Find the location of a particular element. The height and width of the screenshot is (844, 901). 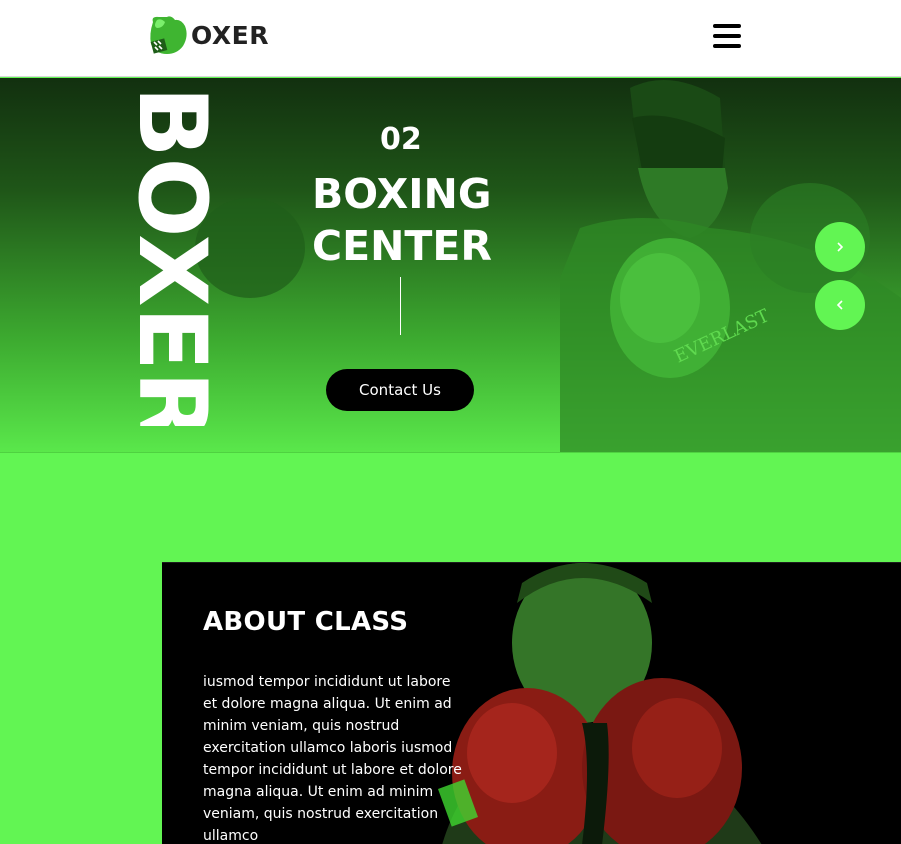

boxing-glove-icon is located at coordinates (168, 35).